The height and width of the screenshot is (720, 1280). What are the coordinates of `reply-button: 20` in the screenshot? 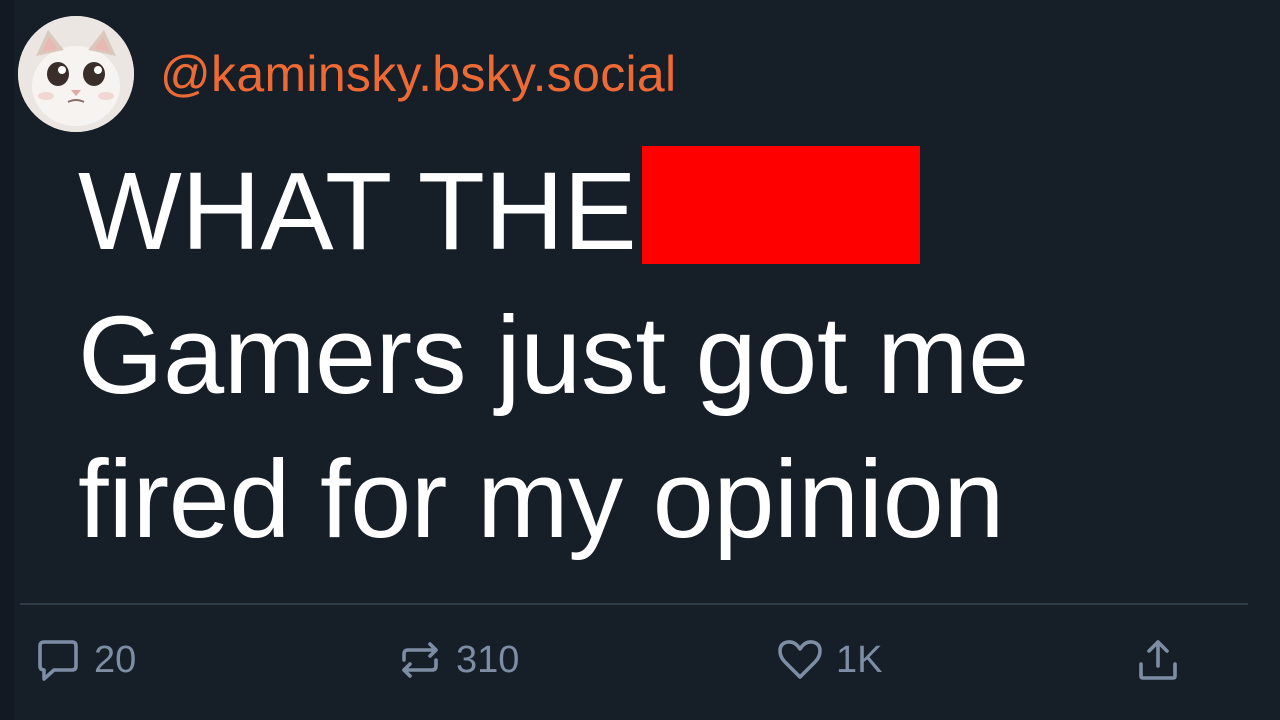 It's located at (84, 660).